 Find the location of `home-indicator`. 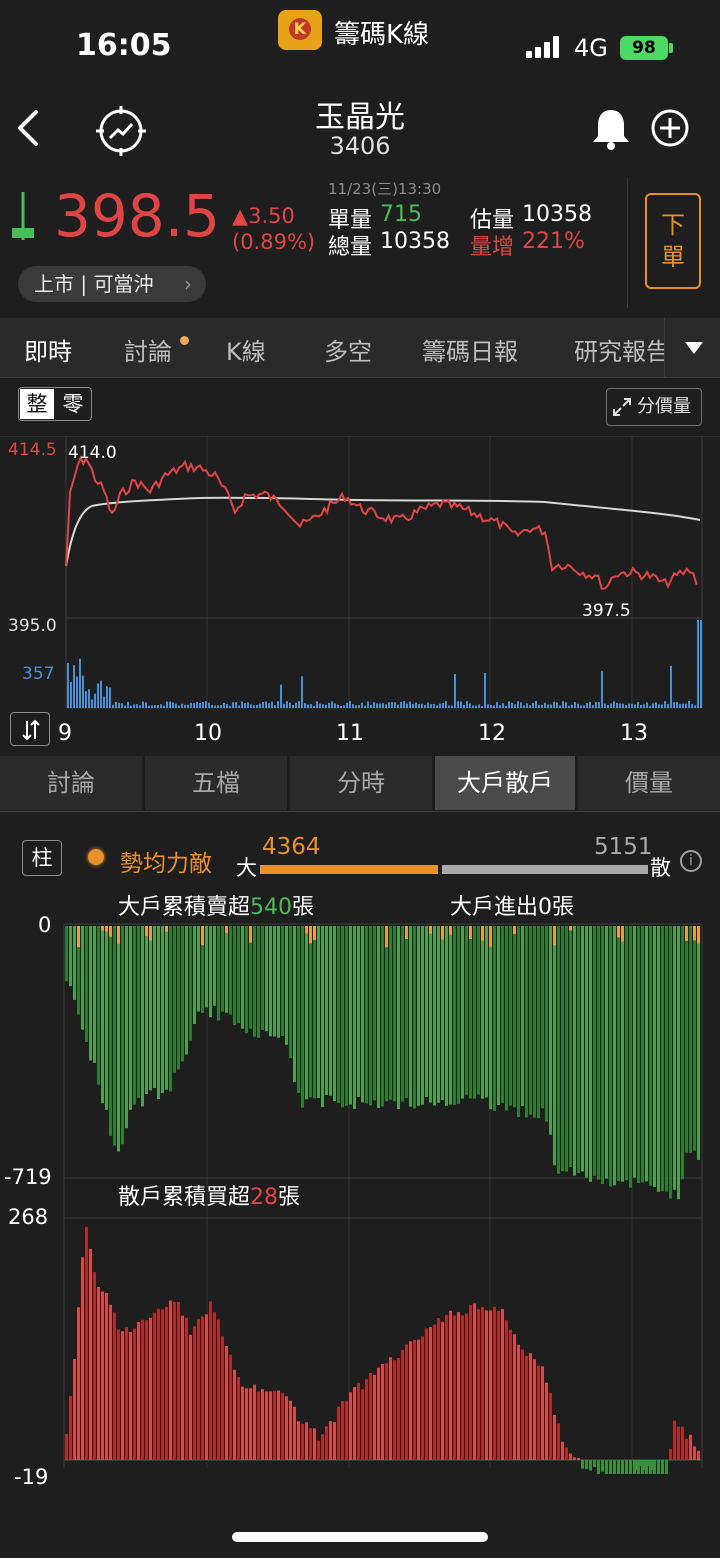

home-indicator is located at coordinates (360, 1537).